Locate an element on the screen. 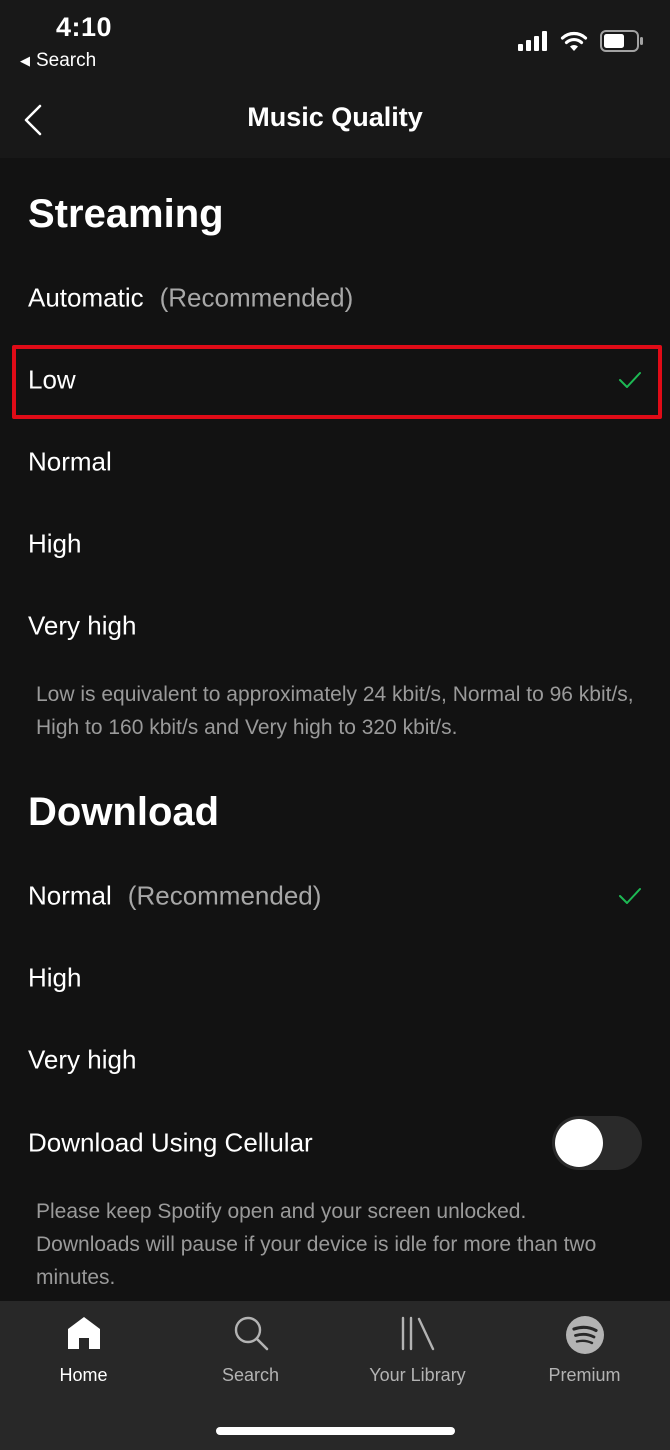 Image resolution: width=670 pixels, height=1450 pixels. tab-home: Home is located at coordinates (83, 1356).